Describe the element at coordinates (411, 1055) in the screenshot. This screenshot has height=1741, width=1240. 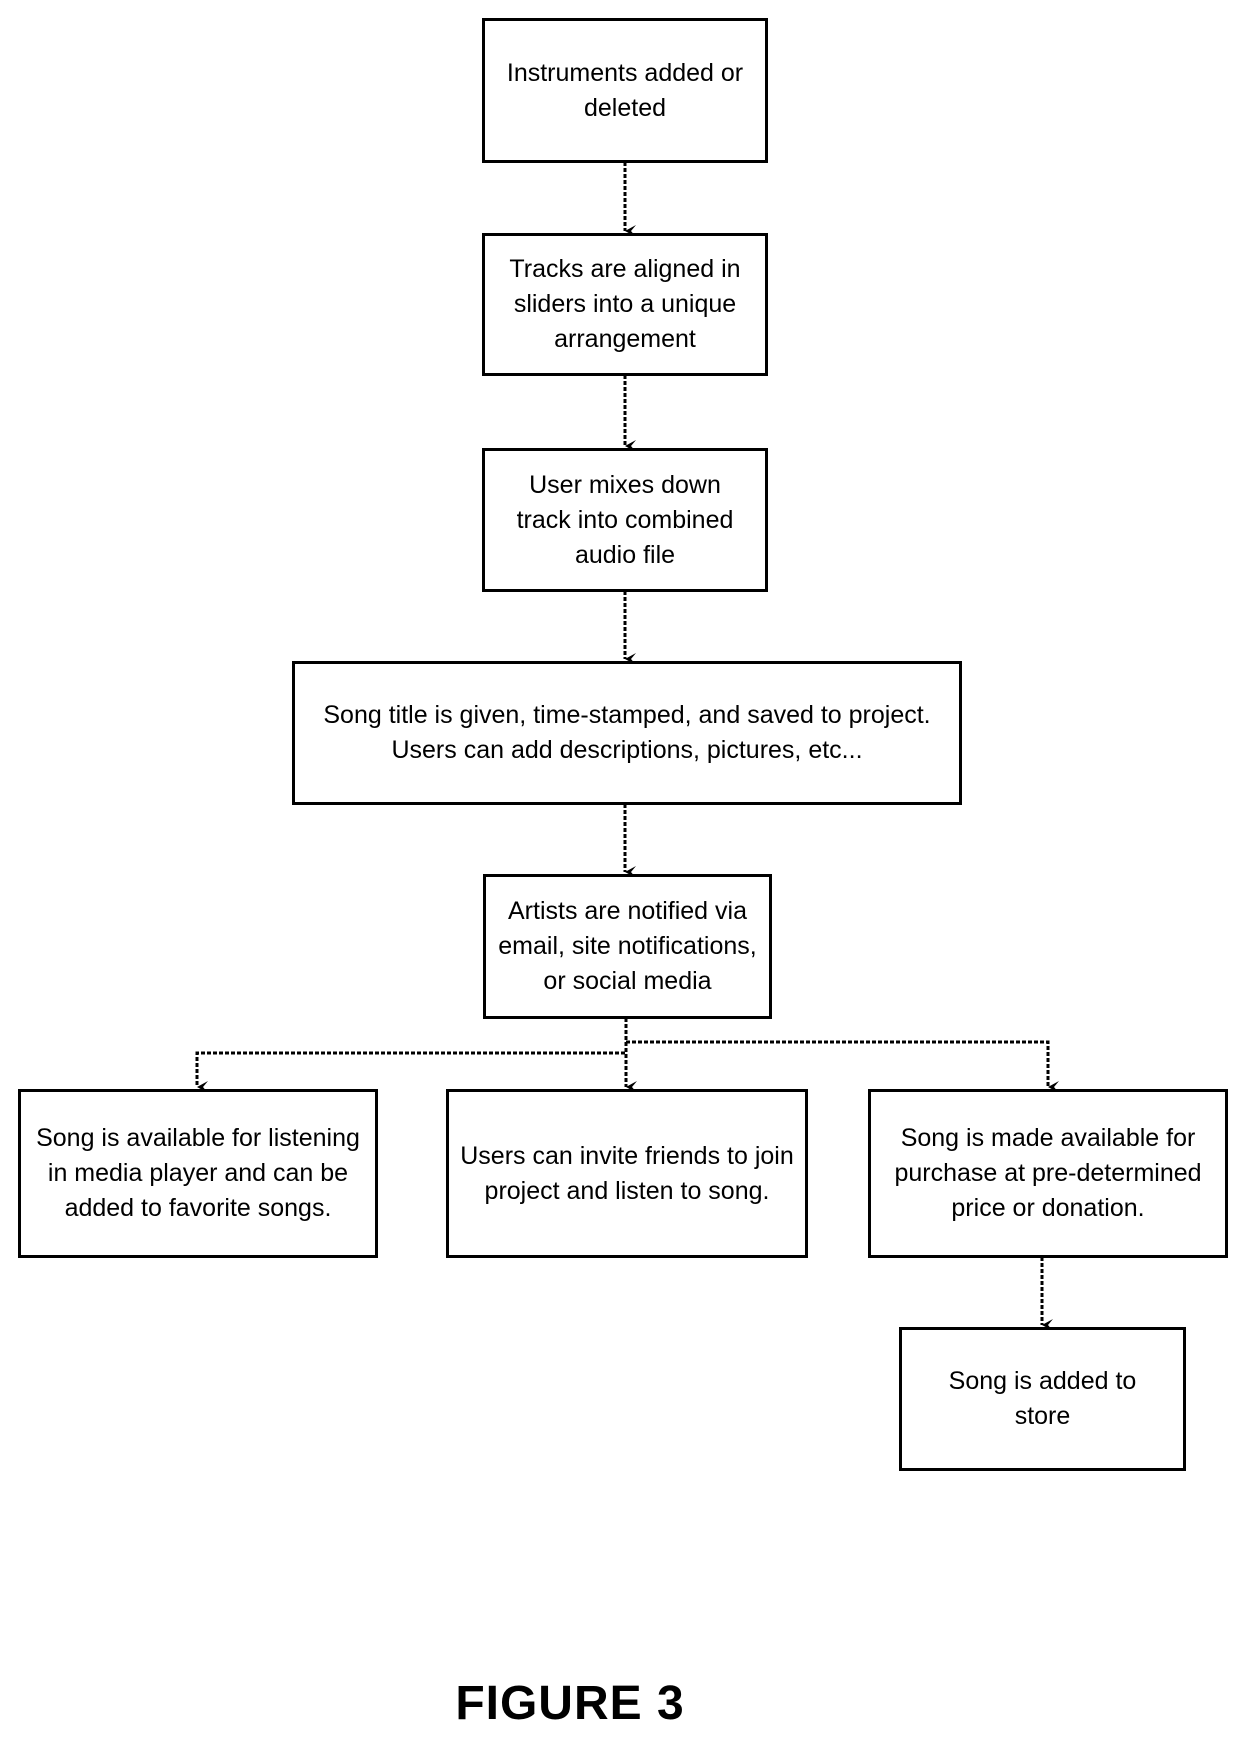
I see `edge-notify-listen` at that location.